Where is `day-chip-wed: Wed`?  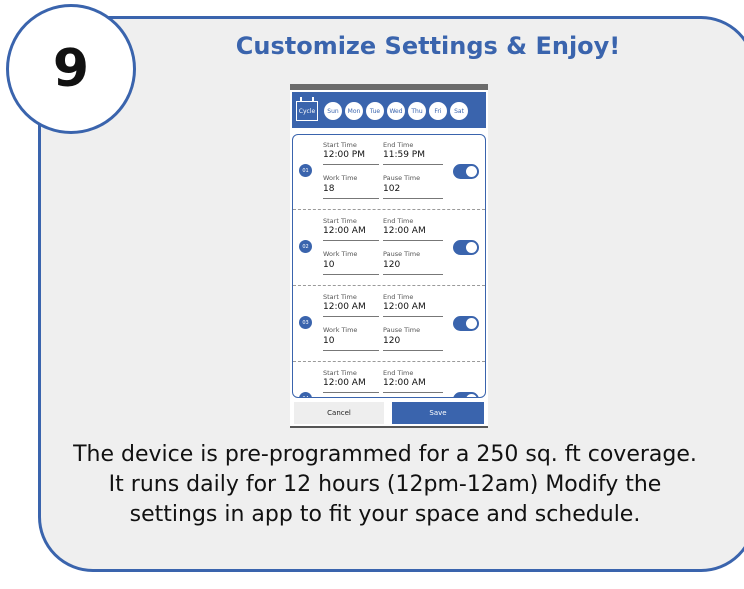
day-chip-wed: Wed is located at coordinates (396, 111).